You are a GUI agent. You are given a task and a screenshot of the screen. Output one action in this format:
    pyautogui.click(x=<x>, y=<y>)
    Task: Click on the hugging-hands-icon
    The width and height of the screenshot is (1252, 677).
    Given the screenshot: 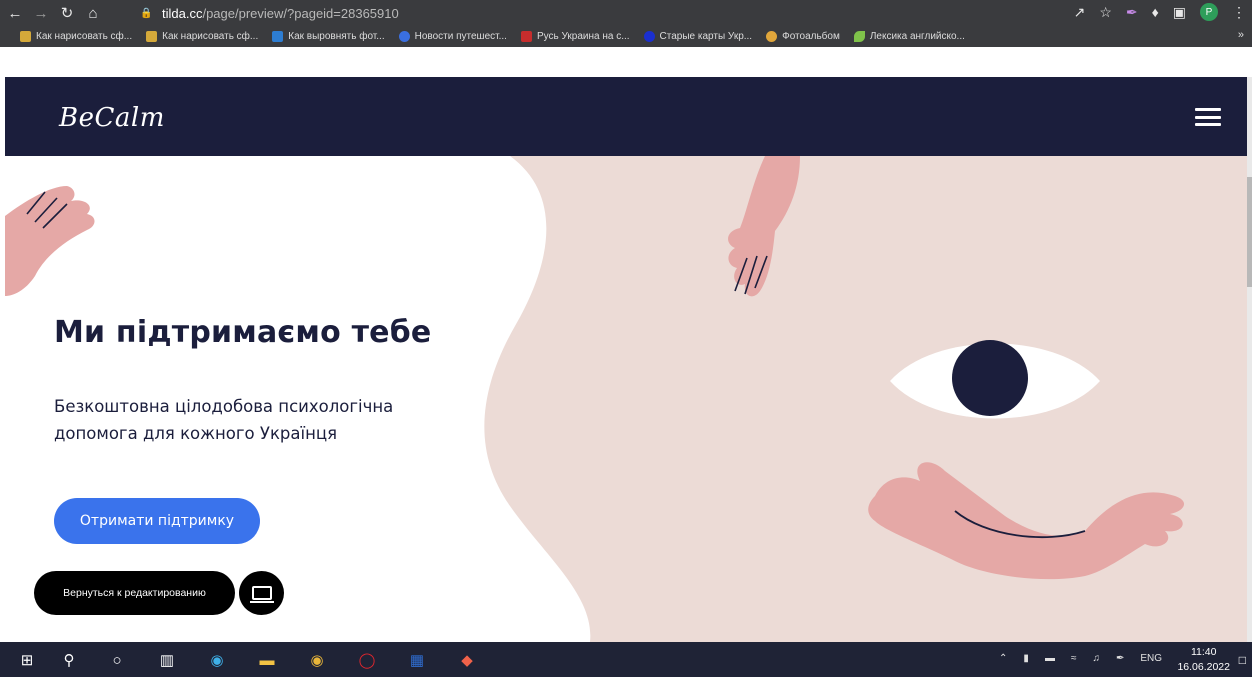 What is the action you would take?
    pyautogui.click(x=1026, y=521)
    